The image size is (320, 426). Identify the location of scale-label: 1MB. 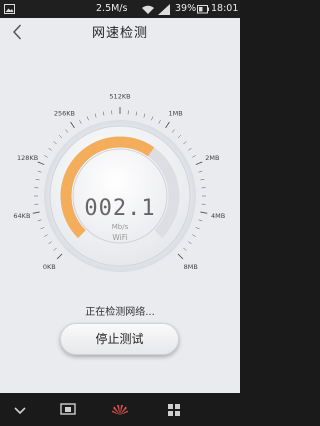
(175, 113).